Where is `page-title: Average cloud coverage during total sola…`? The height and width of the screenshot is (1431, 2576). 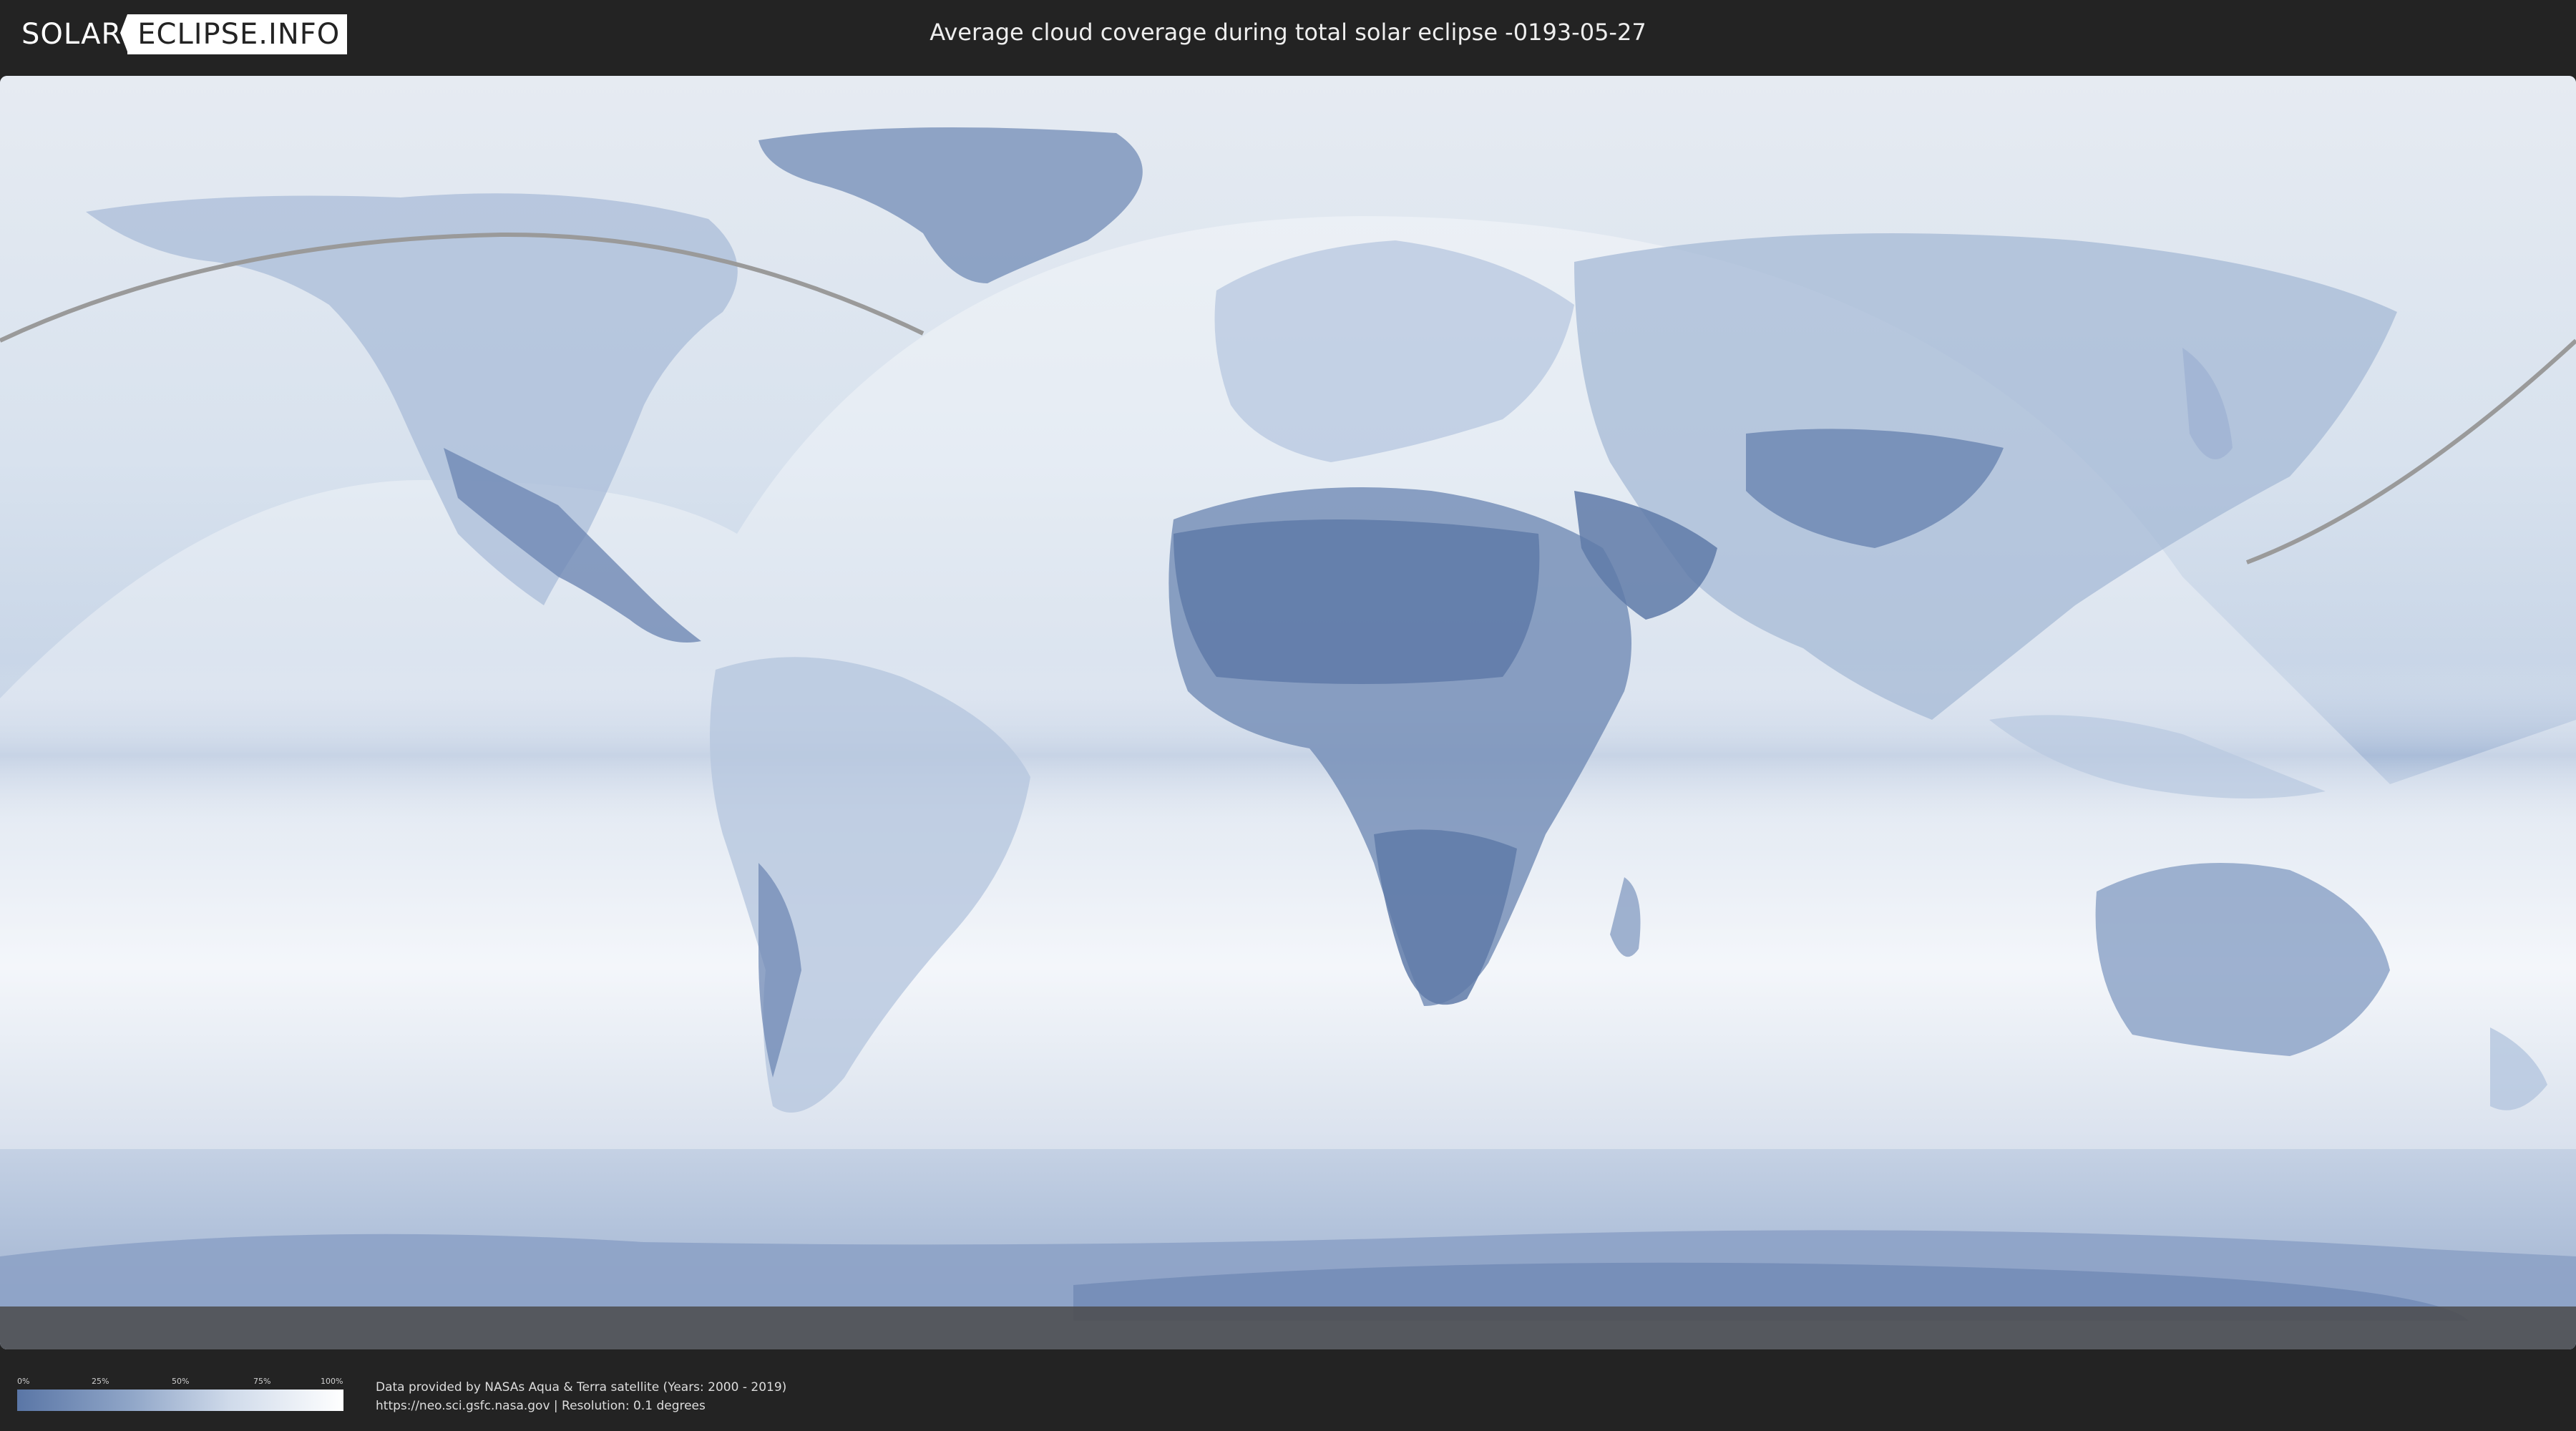 page-title: Average cloud coverage during total sola… is located at coordinates (1288, 32).